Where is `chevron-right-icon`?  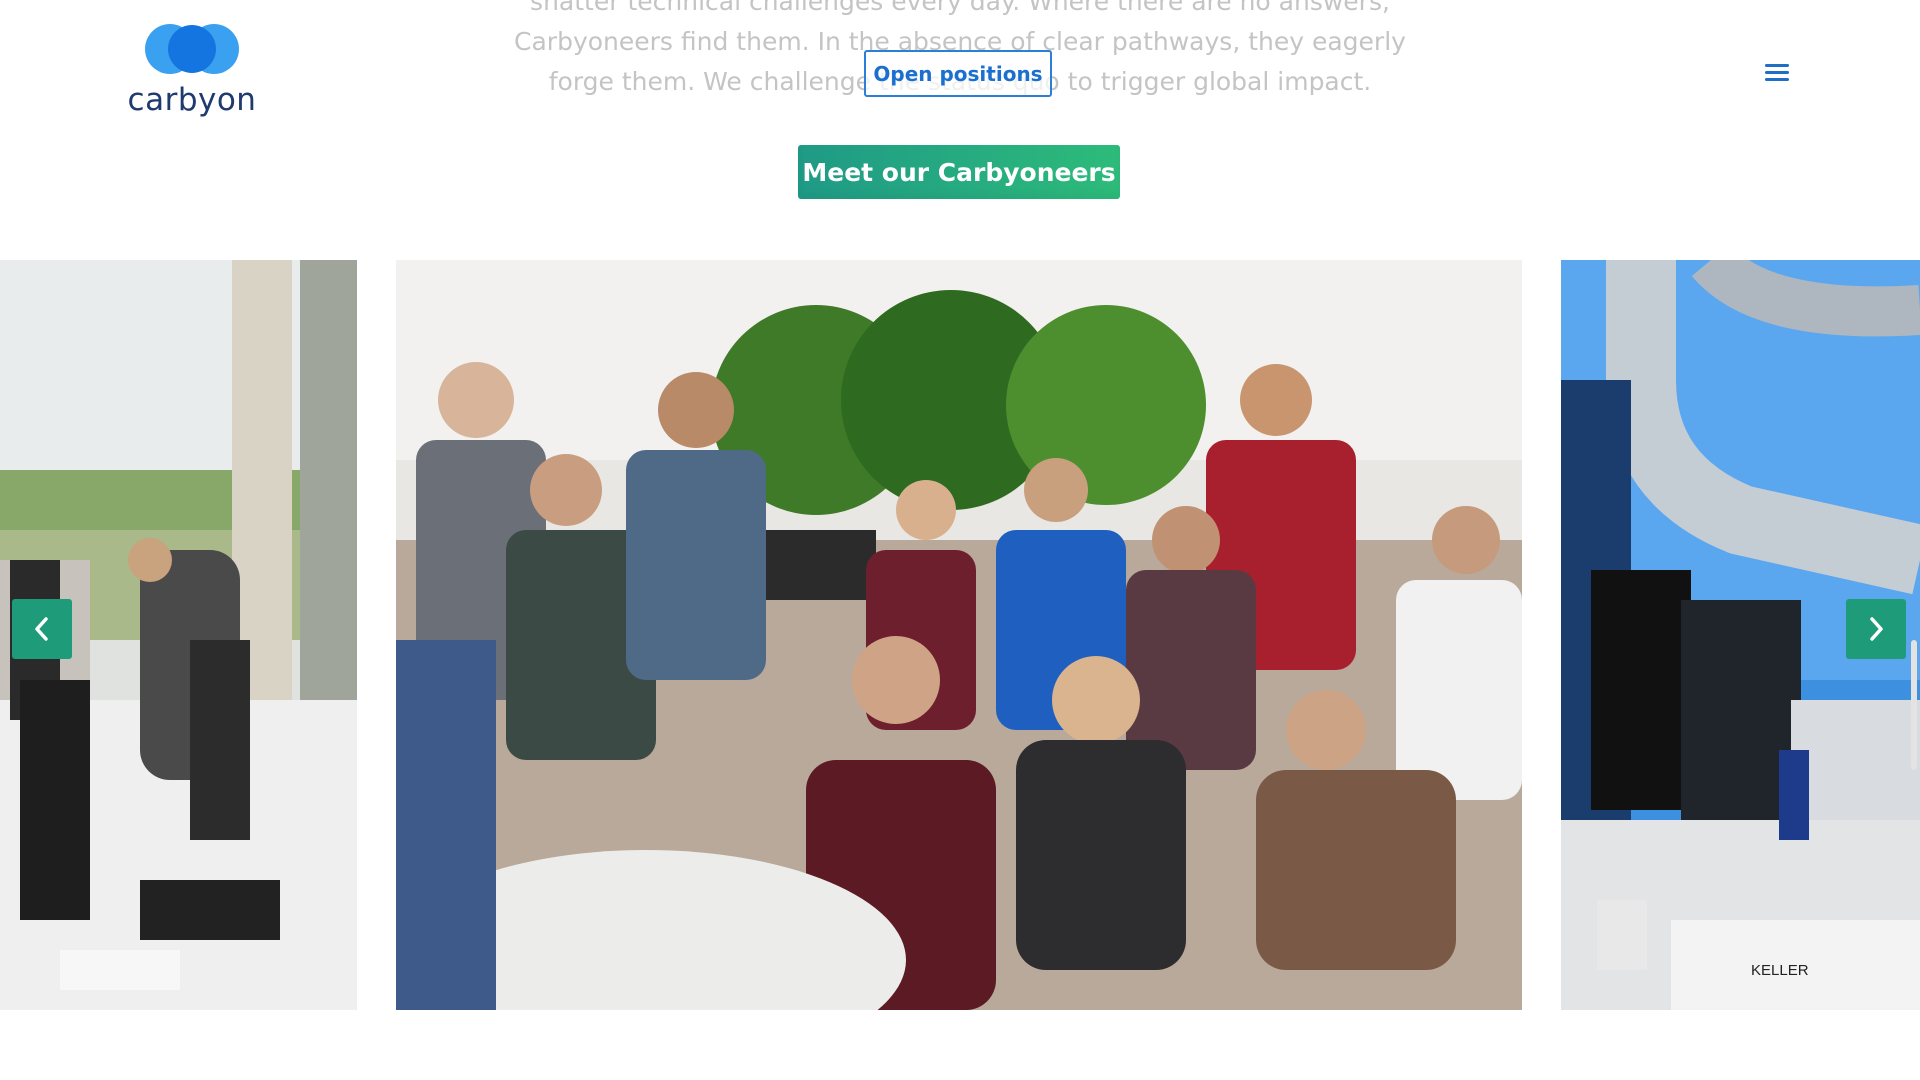 chevron-right-icon is located at coordinates (1876, 629).